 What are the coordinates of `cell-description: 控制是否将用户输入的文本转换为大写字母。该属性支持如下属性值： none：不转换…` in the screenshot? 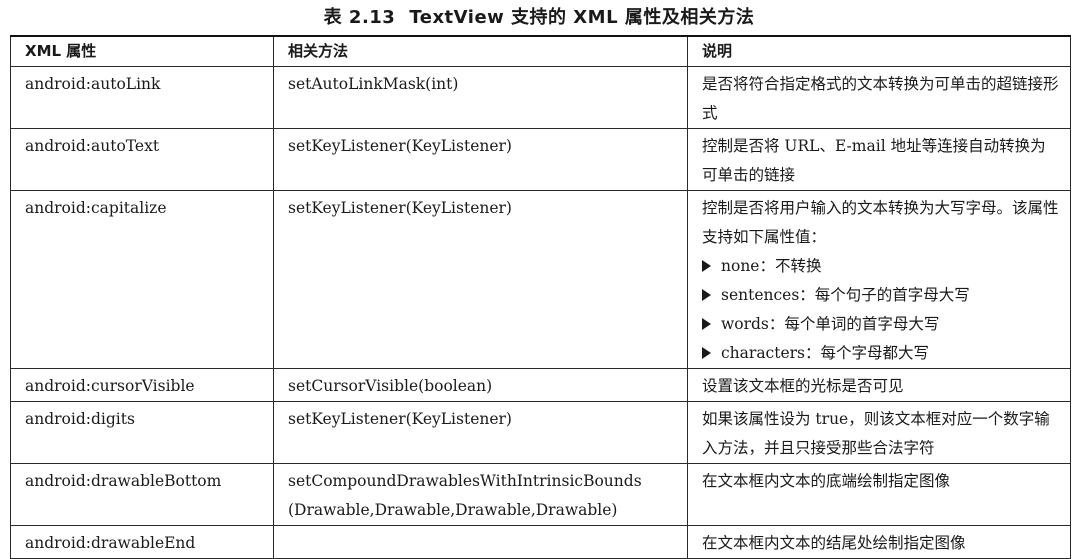 It's located at (879, 279).